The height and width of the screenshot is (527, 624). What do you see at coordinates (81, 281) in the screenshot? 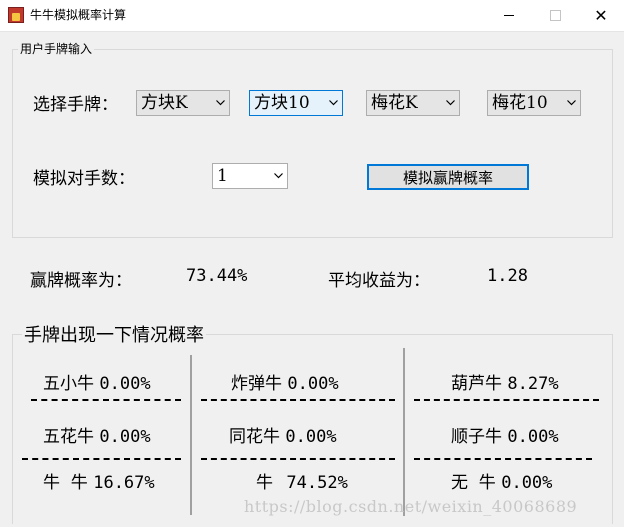
I see `win-rate-label: 赢牌概率为：` at bounding box center [81, 281].